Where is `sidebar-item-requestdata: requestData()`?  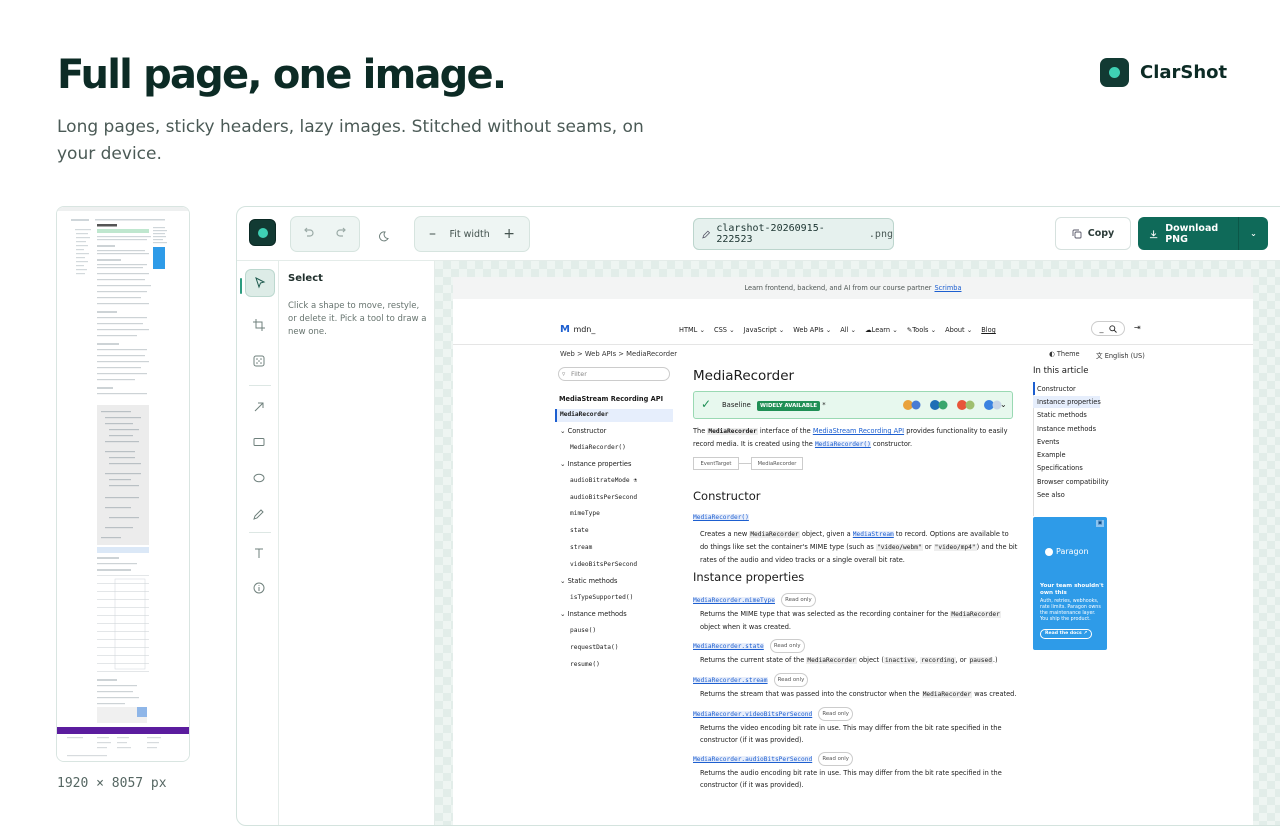
sidebar-item-requestdata: requestData() is located at coordinates (594, 647).